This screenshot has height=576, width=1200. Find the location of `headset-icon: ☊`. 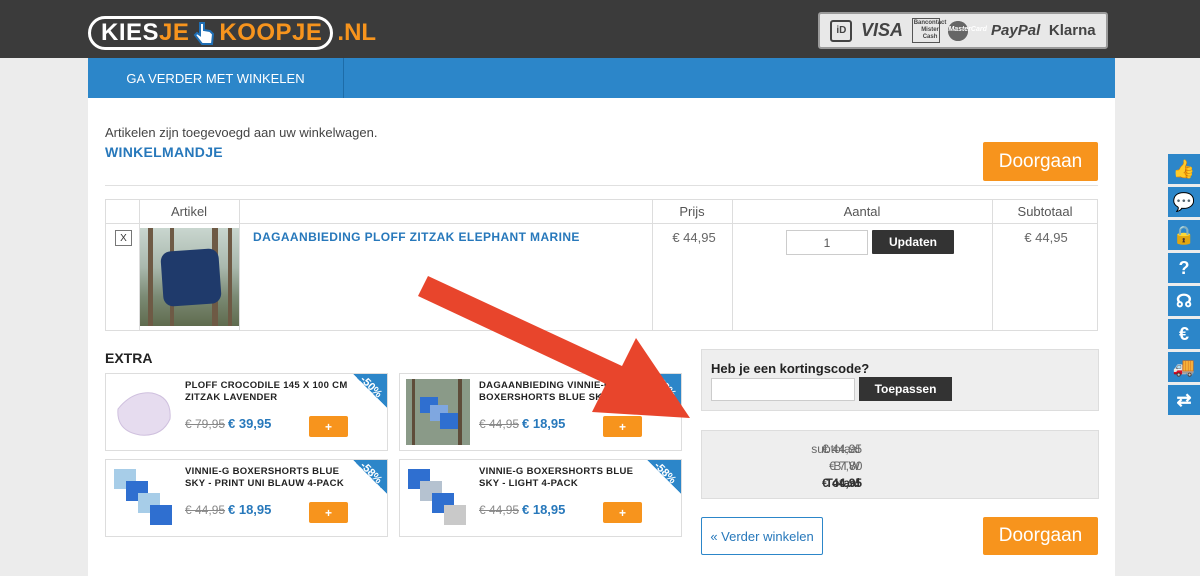

headset-icon: ☊ is located at coordinates (1184, 301).